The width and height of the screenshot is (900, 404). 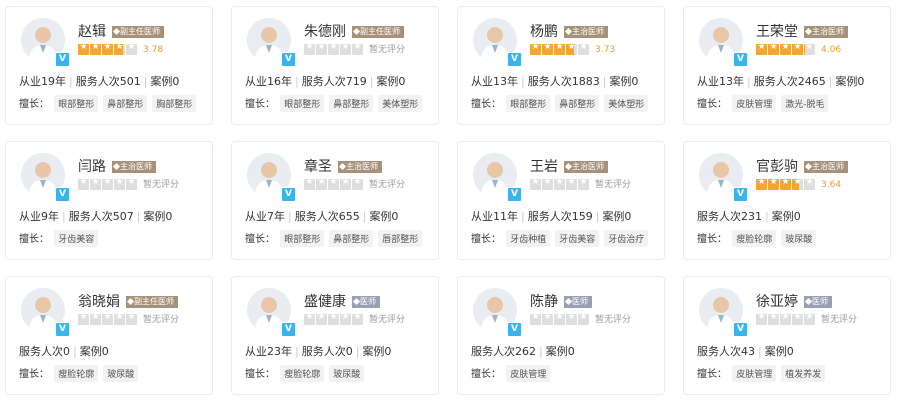 What do you see at coordinates (486, 239) in the screenshot?
I see `specialties-label: 擅长：` at bounding box center [486, 239].